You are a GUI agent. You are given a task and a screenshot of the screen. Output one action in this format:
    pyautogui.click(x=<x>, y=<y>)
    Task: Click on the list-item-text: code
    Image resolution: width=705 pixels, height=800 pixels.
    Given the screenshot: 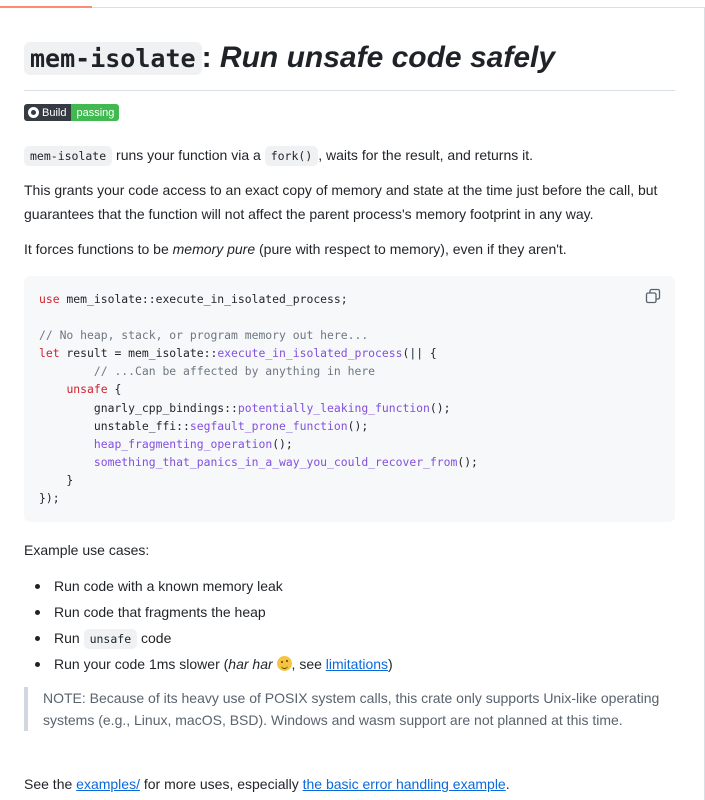 What is the action you would take?
    pyautogui.click(x=154, y=638)
    